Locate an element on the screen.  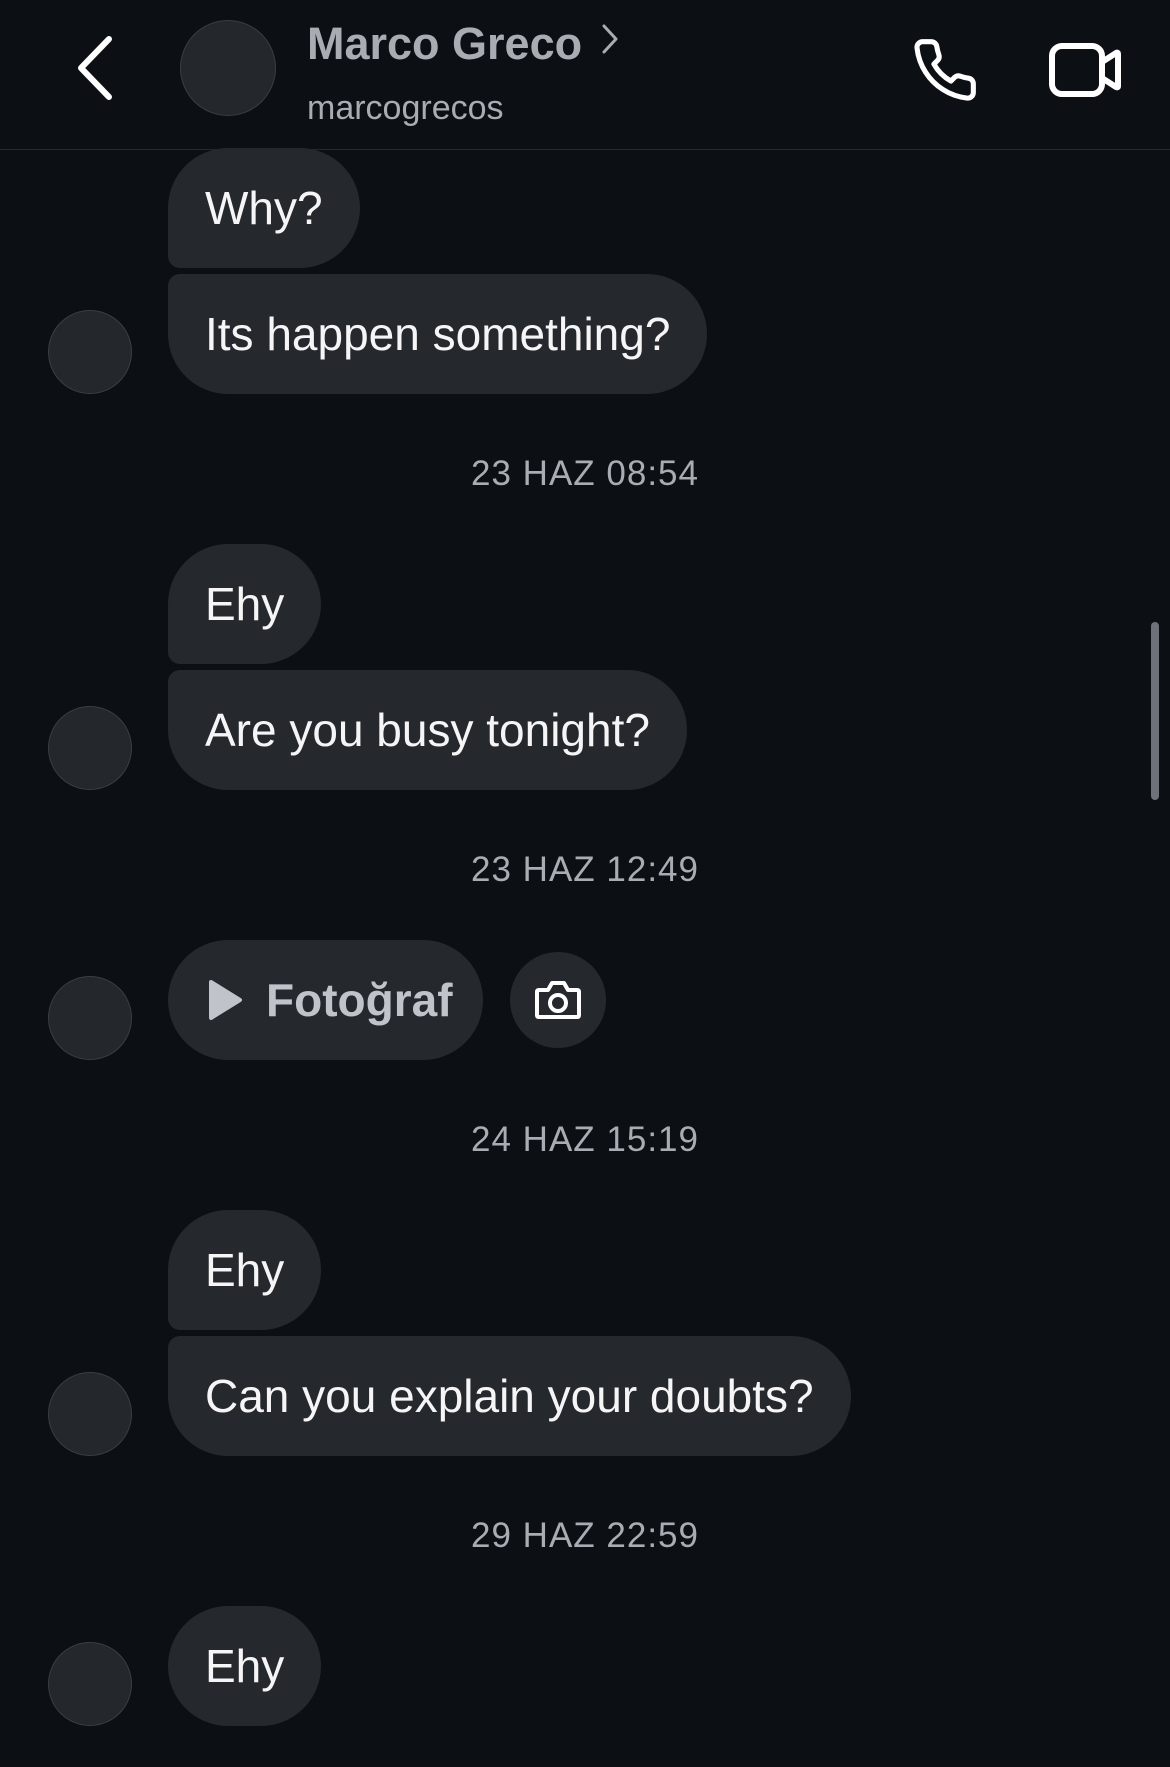
contact-handle: marcogrecos is located at coordinates (405, 108).